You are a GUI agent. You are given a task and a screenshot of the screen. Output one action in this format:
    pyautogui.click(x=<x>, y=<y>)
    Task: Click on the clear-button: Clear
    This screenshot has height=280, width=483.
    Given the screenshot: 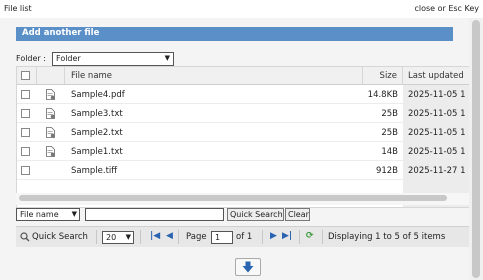 What is the action you would take?
    pyautogui.click(x=297, y=214)
    